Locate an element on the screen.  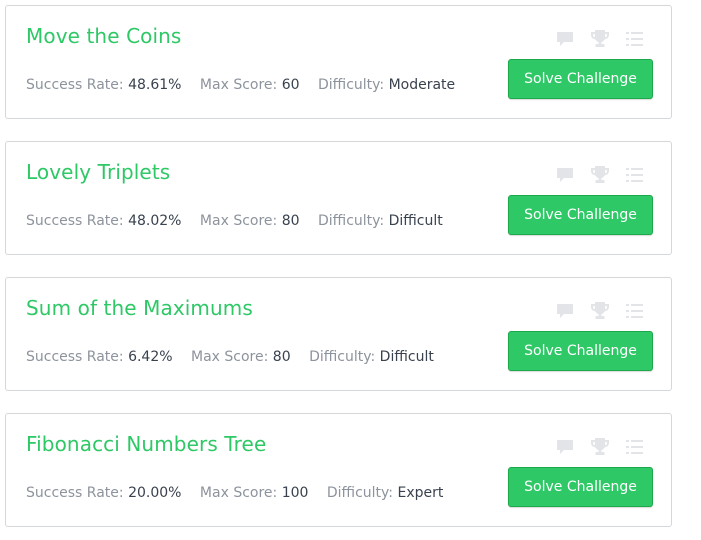
max-score-value: 100 is located at coordinates (295, 493).